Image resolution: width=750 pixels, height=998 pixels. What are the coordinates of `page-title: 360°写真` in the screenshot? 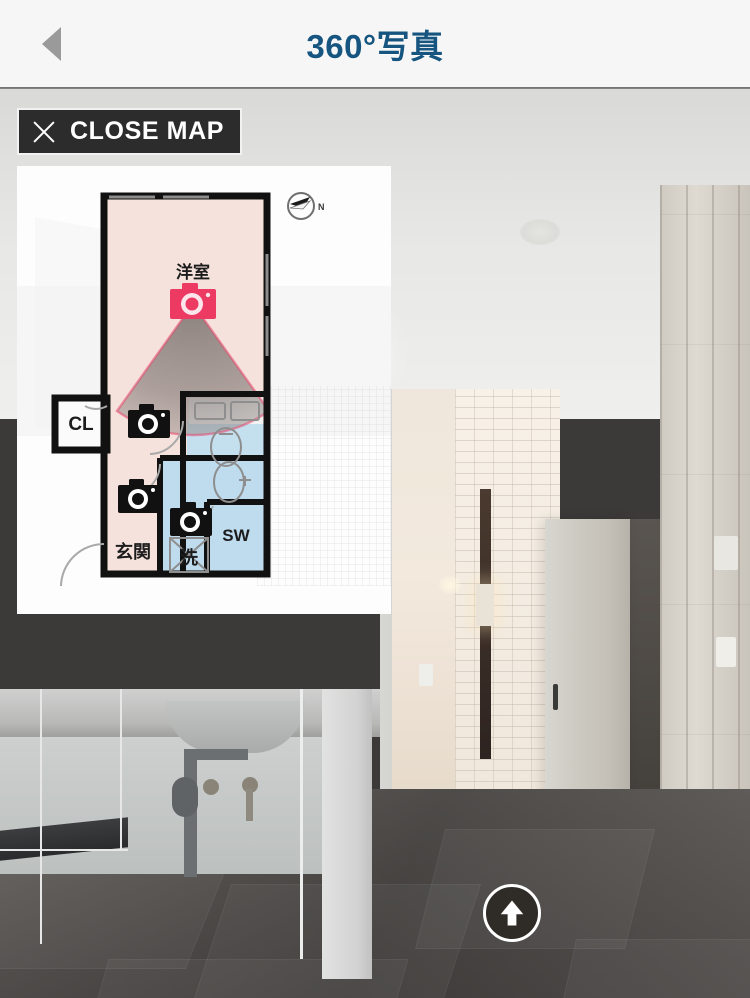 It's located at (375, 46).